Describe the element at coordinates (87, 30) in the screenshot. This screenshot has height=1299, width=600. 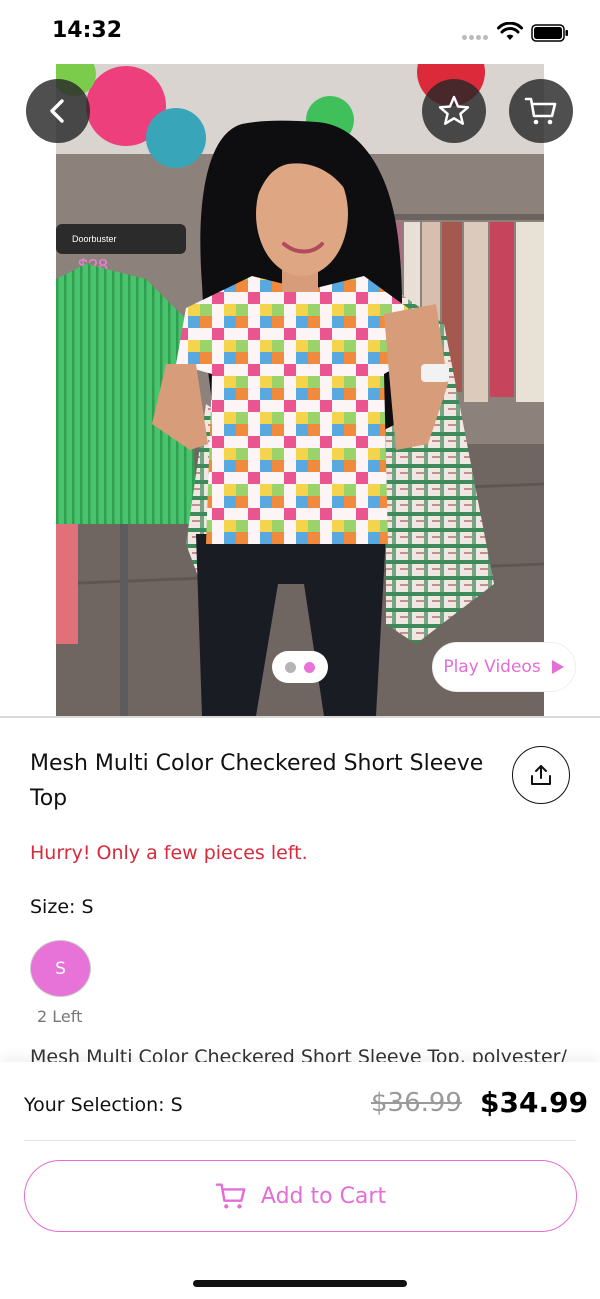
I see `status-time: 14:32` at that location.